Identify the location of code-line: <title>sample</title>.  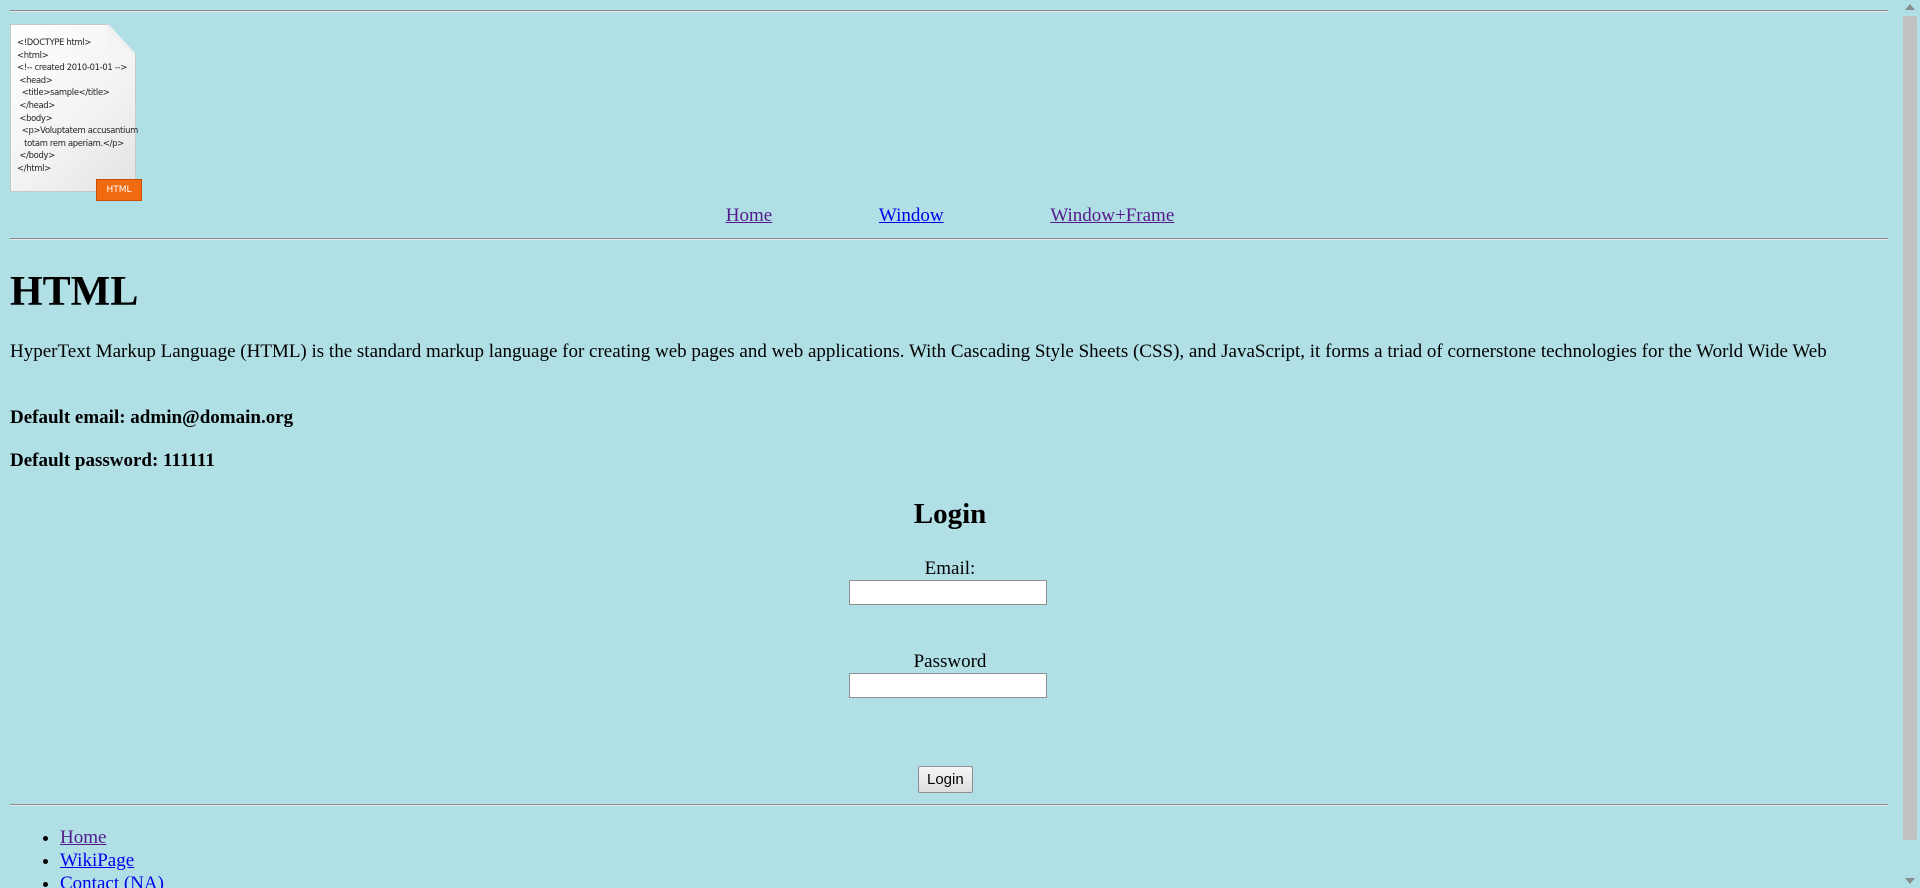
(63, 92).